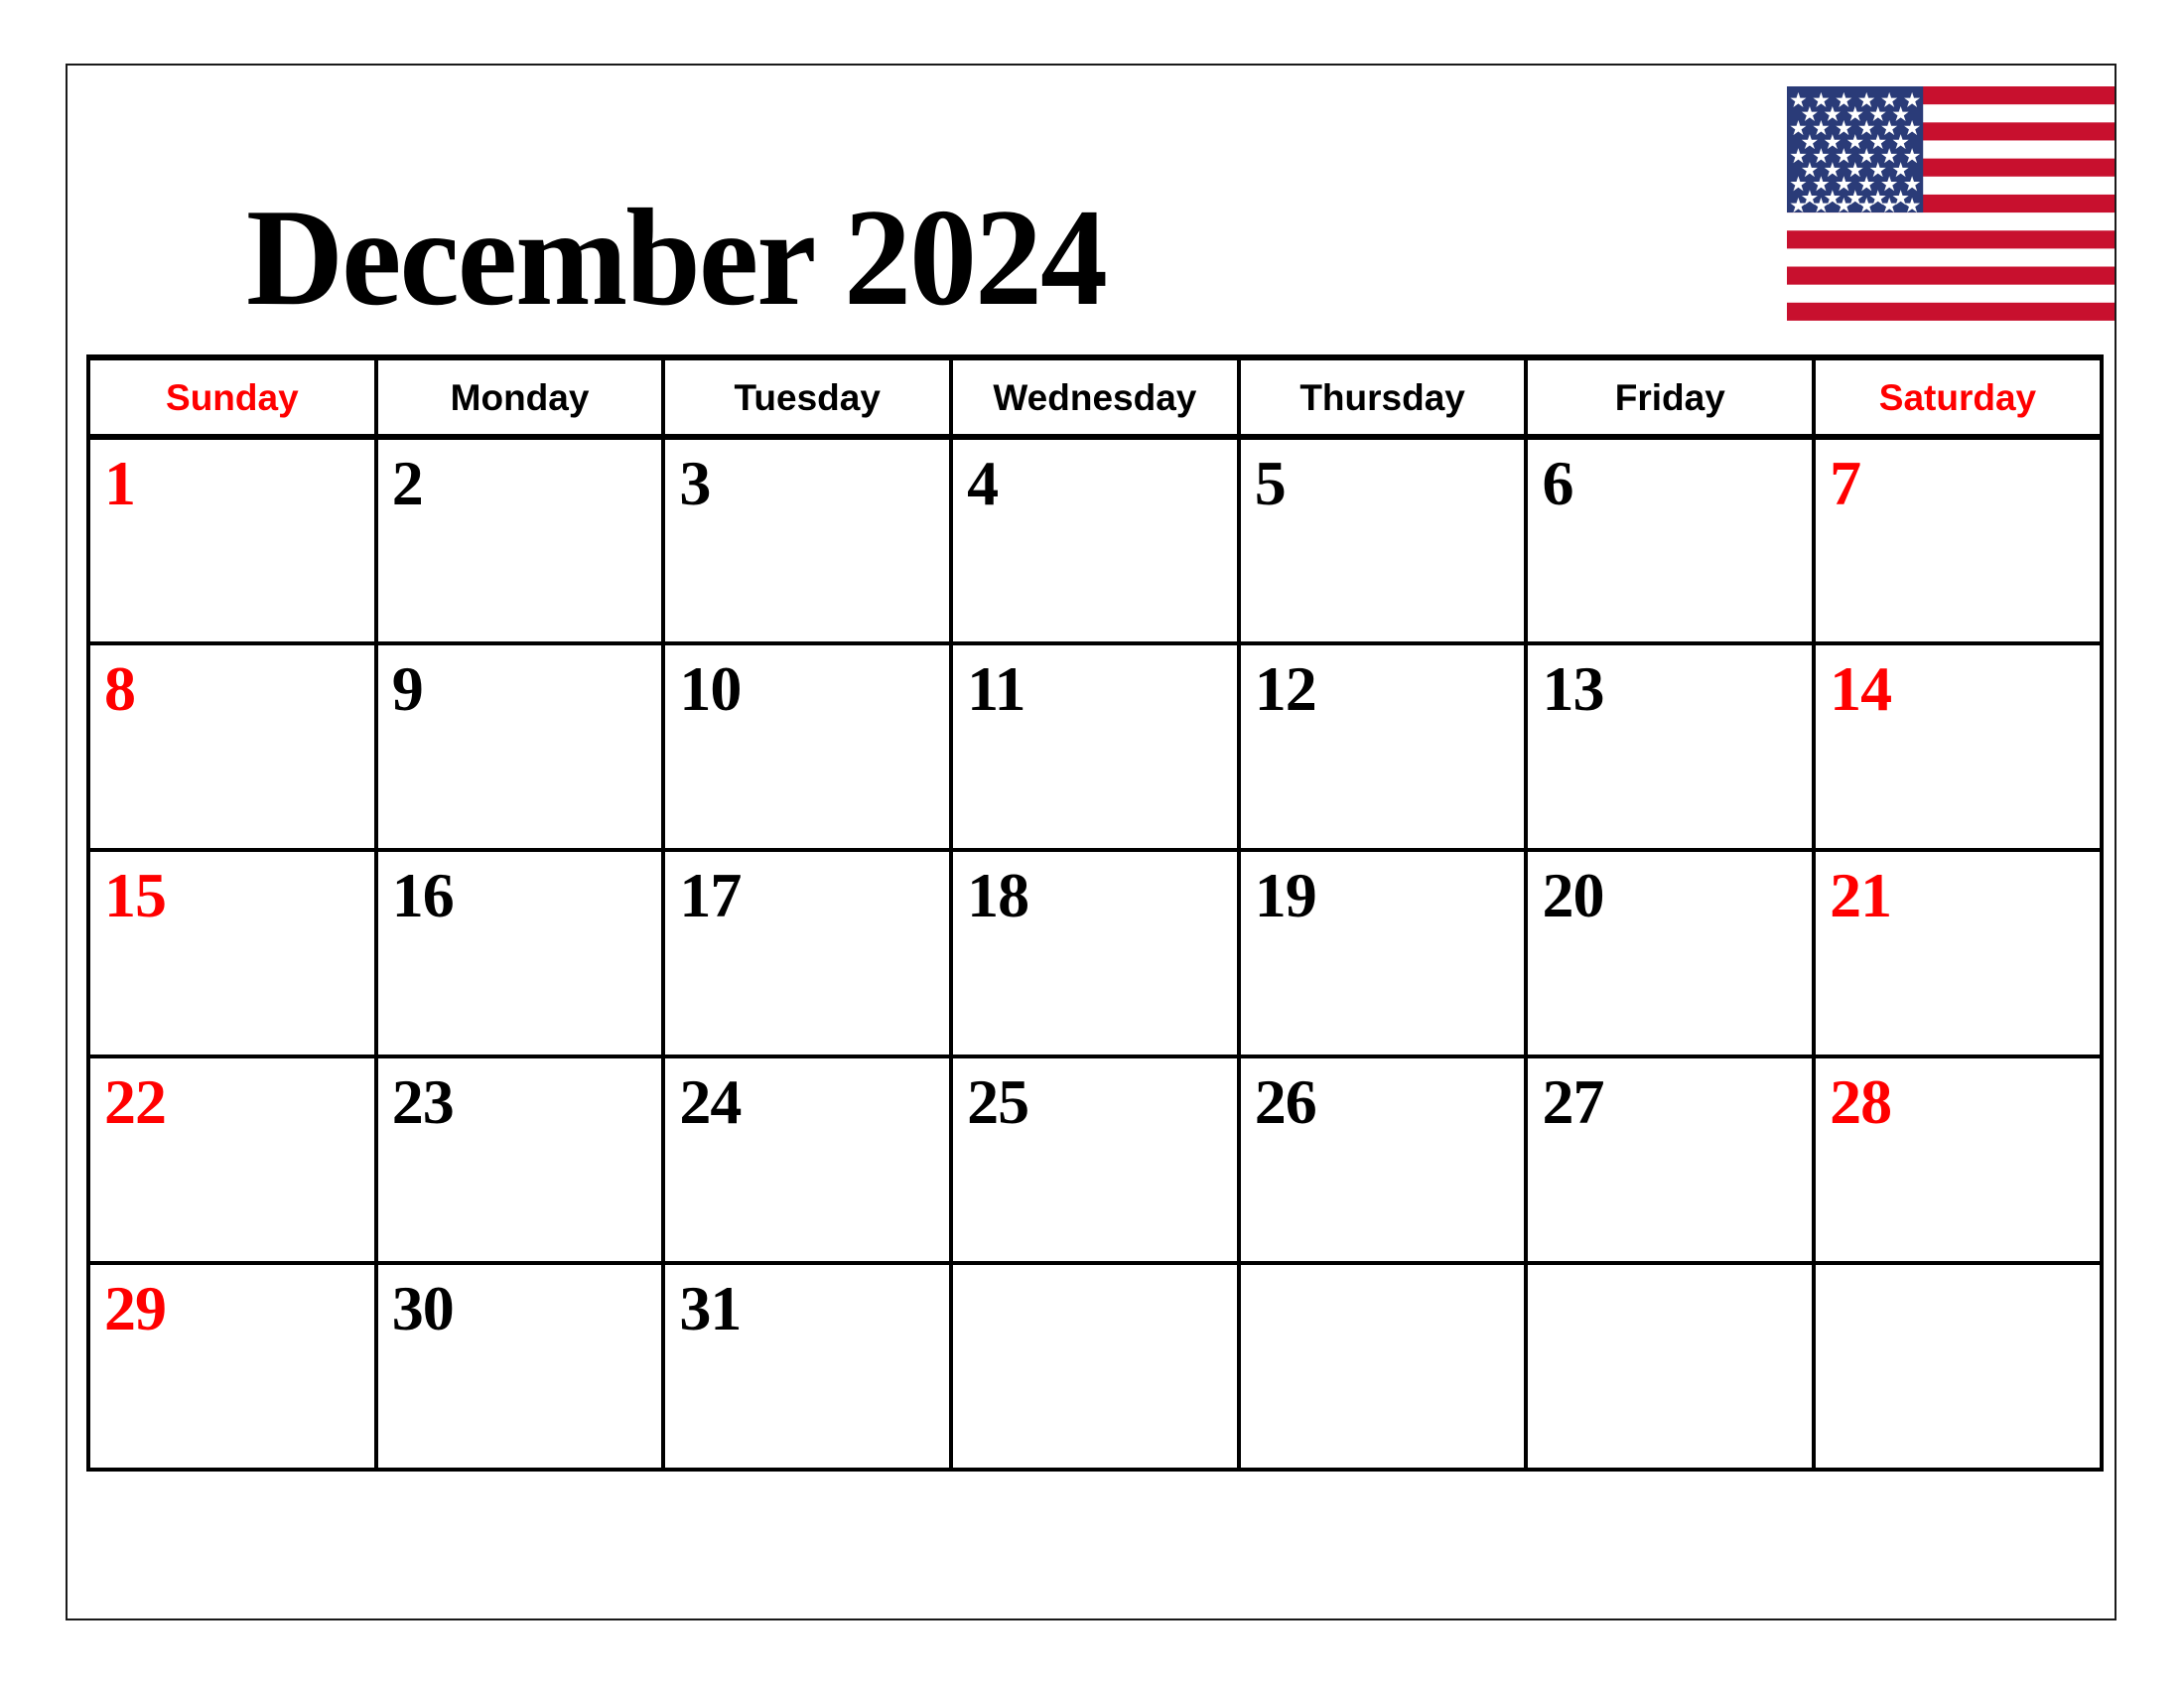 Image resolution: width=2184 pixels, height=1688 pixels. Describe the element at coordinates (1958, 1160) in the screenshot. I see `day-cell: 28` at that location.